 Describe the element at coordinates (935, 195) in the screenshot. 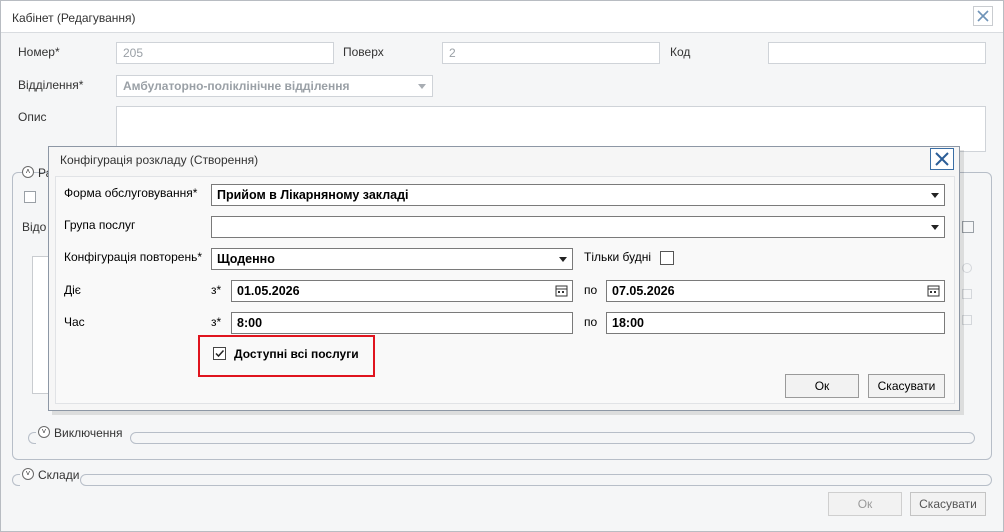

I see `service-form-chevron-down-icon` at that location.